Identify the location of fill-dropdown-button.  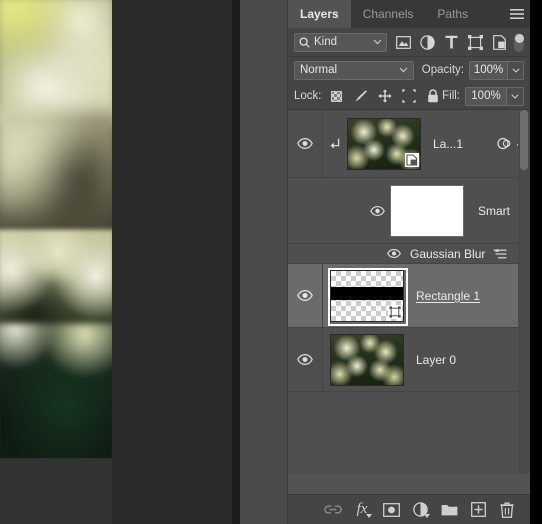
(515, 96).